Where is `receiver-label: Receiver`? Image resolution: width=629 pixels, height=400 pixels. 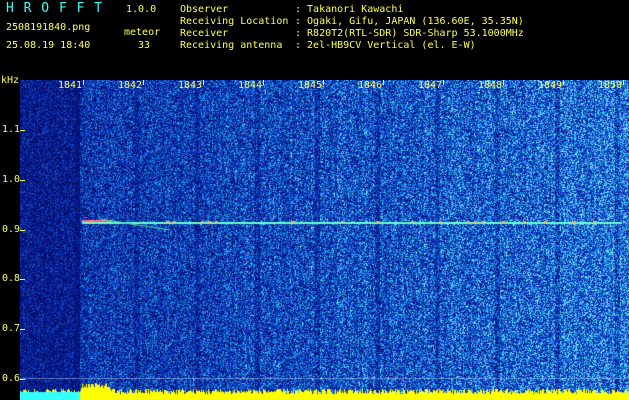
receiver-label: Receiver is located at coordinates (204, 33).